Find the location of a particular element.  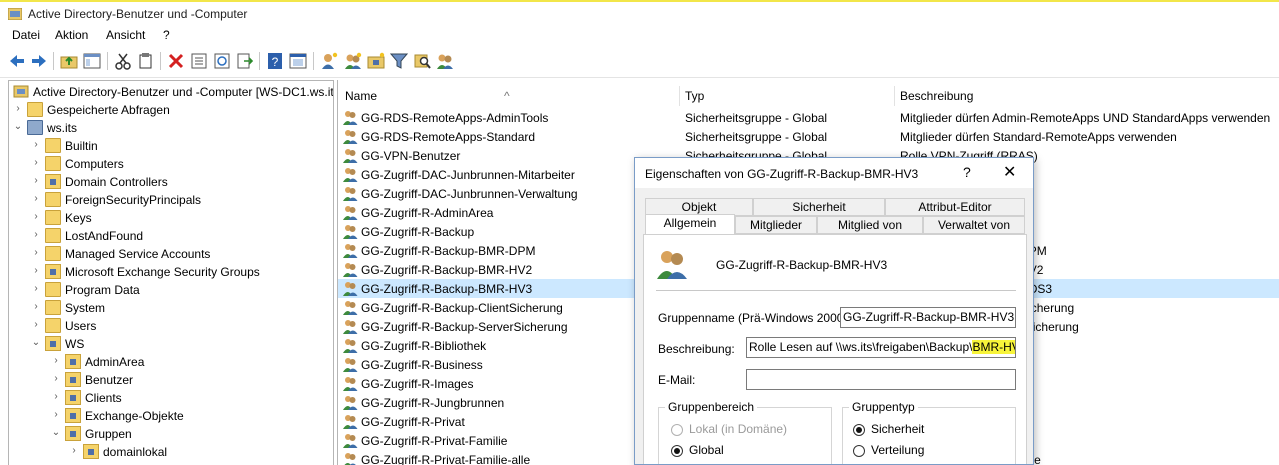

help-icon: ? is located at coordinates (275, 61).